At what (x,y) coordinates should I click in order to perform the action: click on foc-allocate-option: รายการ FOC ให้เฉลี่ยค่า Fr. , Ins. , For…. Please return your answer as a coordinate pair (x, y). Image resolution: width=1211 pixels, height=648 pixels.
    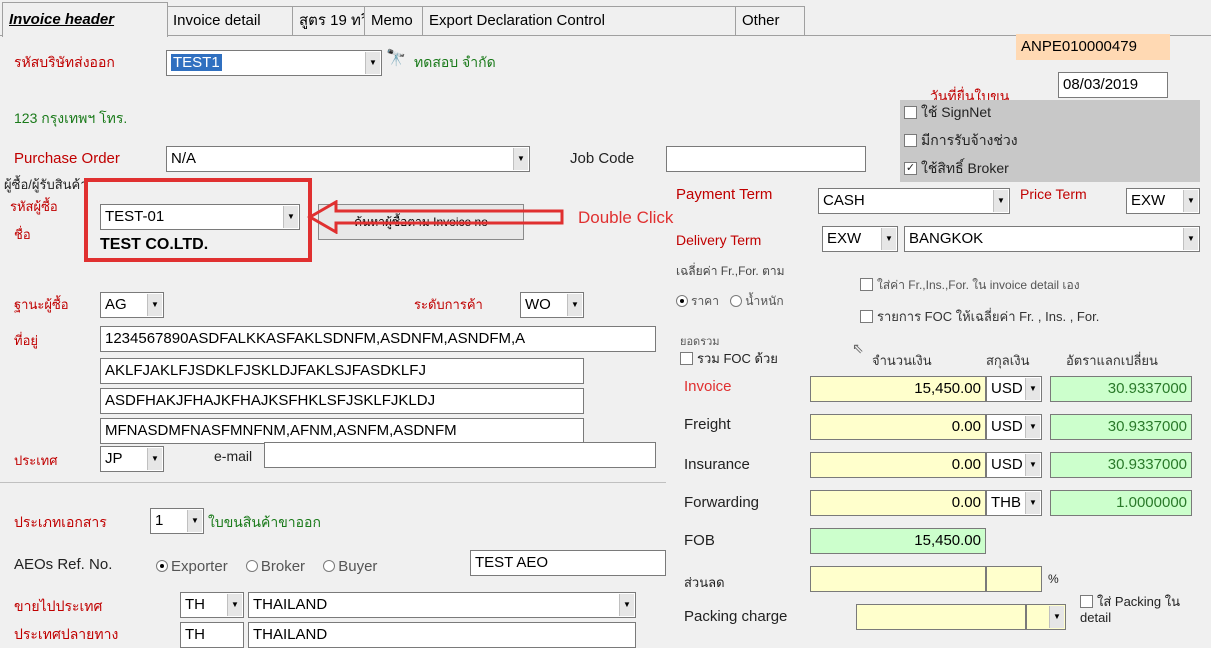
    Looking at the image, I should click on (979, 316).